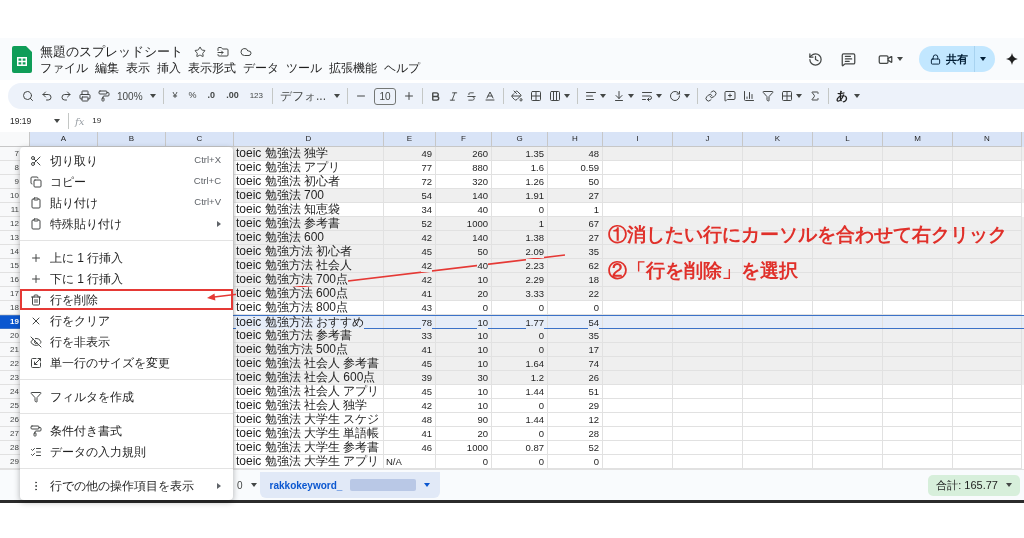  I want to click on lock-icon, so click(935, 59).